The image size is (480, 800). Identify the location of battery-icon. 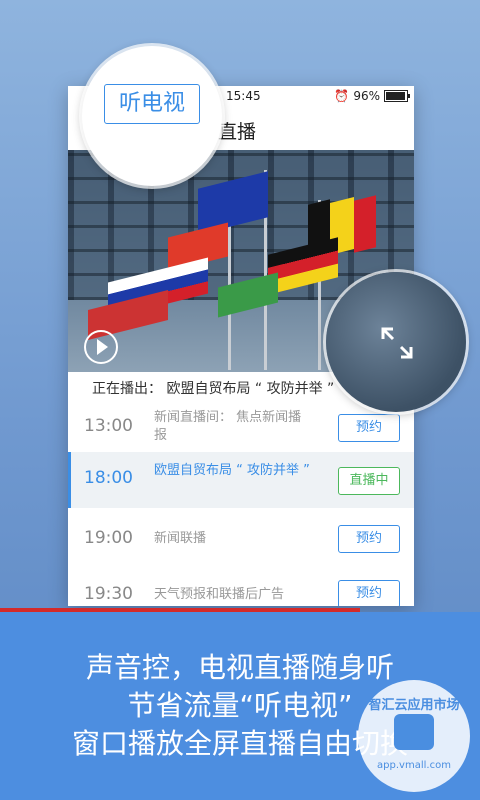
(397, 96).